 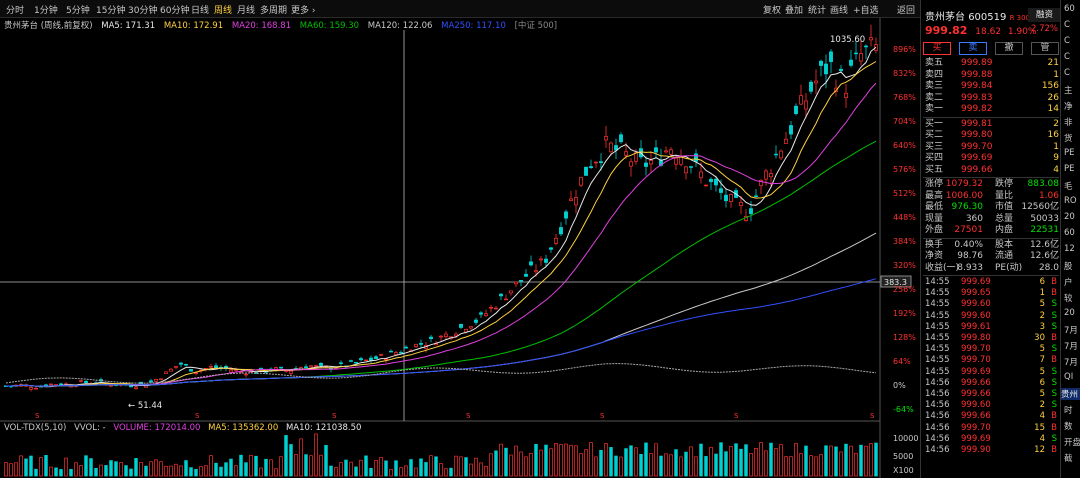 I want to click on volume-value: VOLUME: 172014.00, so click(x=157, y=428).